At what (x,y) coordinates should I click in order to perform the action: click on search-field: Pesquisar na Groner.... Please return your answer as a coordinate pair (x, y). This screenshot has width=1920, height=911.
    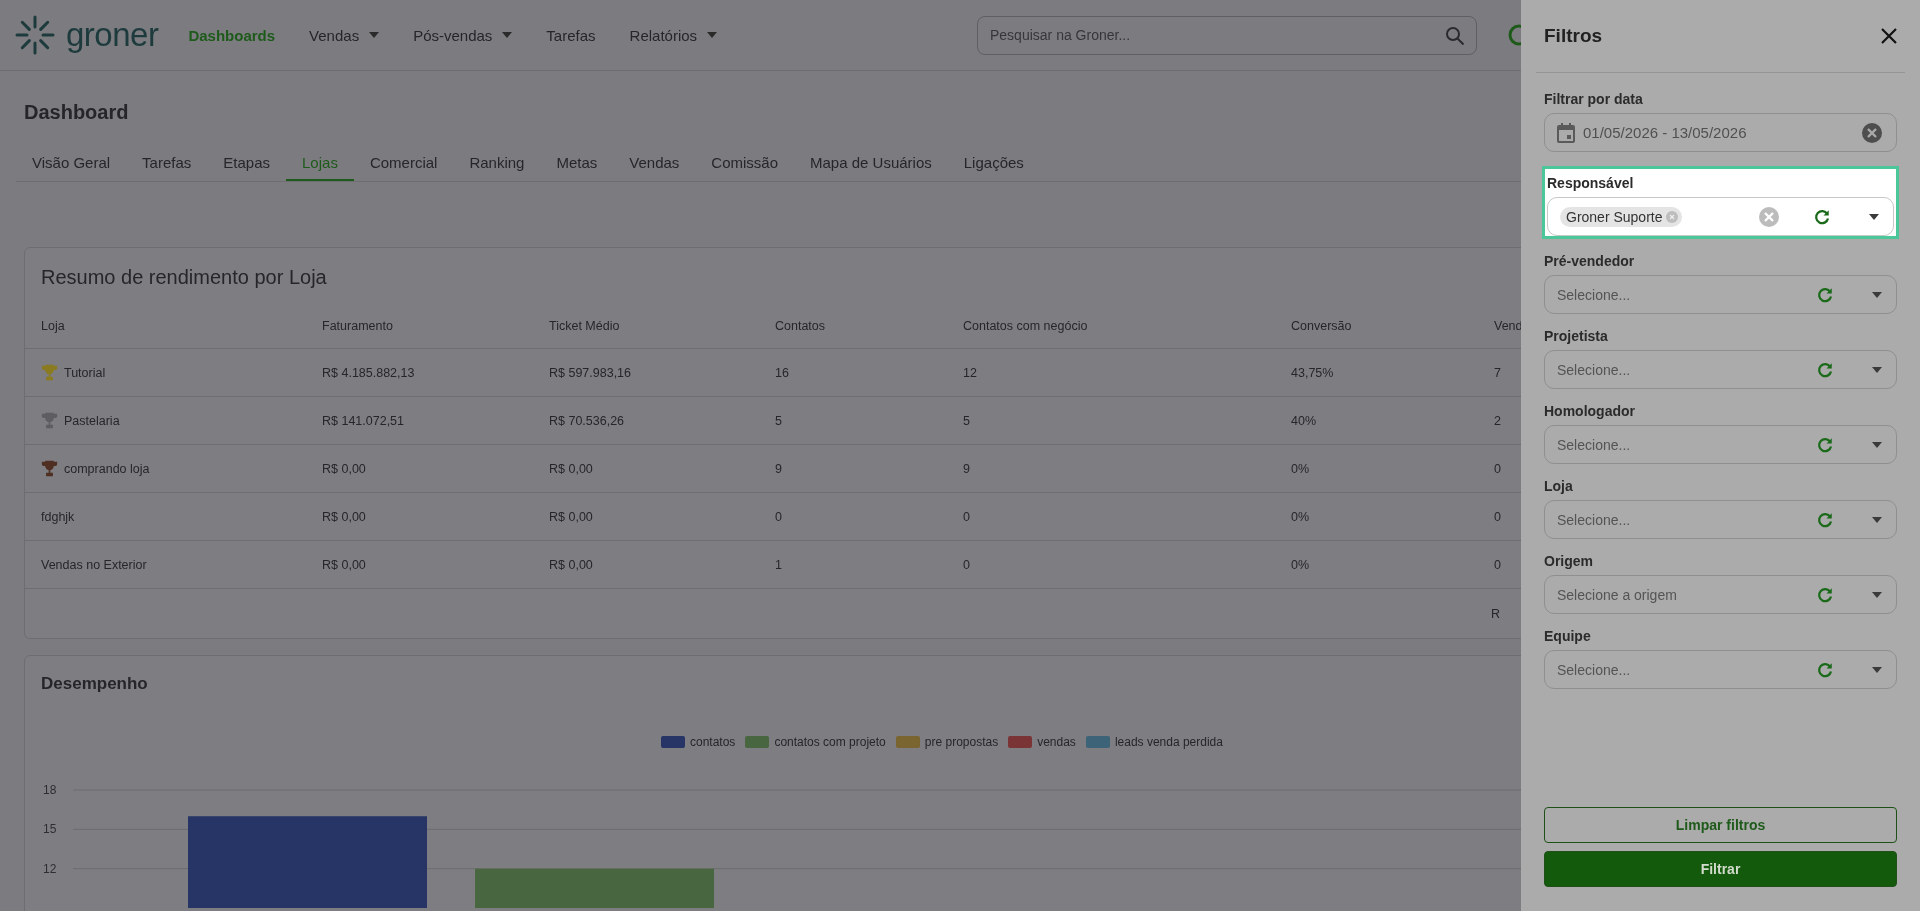
    Looking at the image, I should click on (1227, 35).